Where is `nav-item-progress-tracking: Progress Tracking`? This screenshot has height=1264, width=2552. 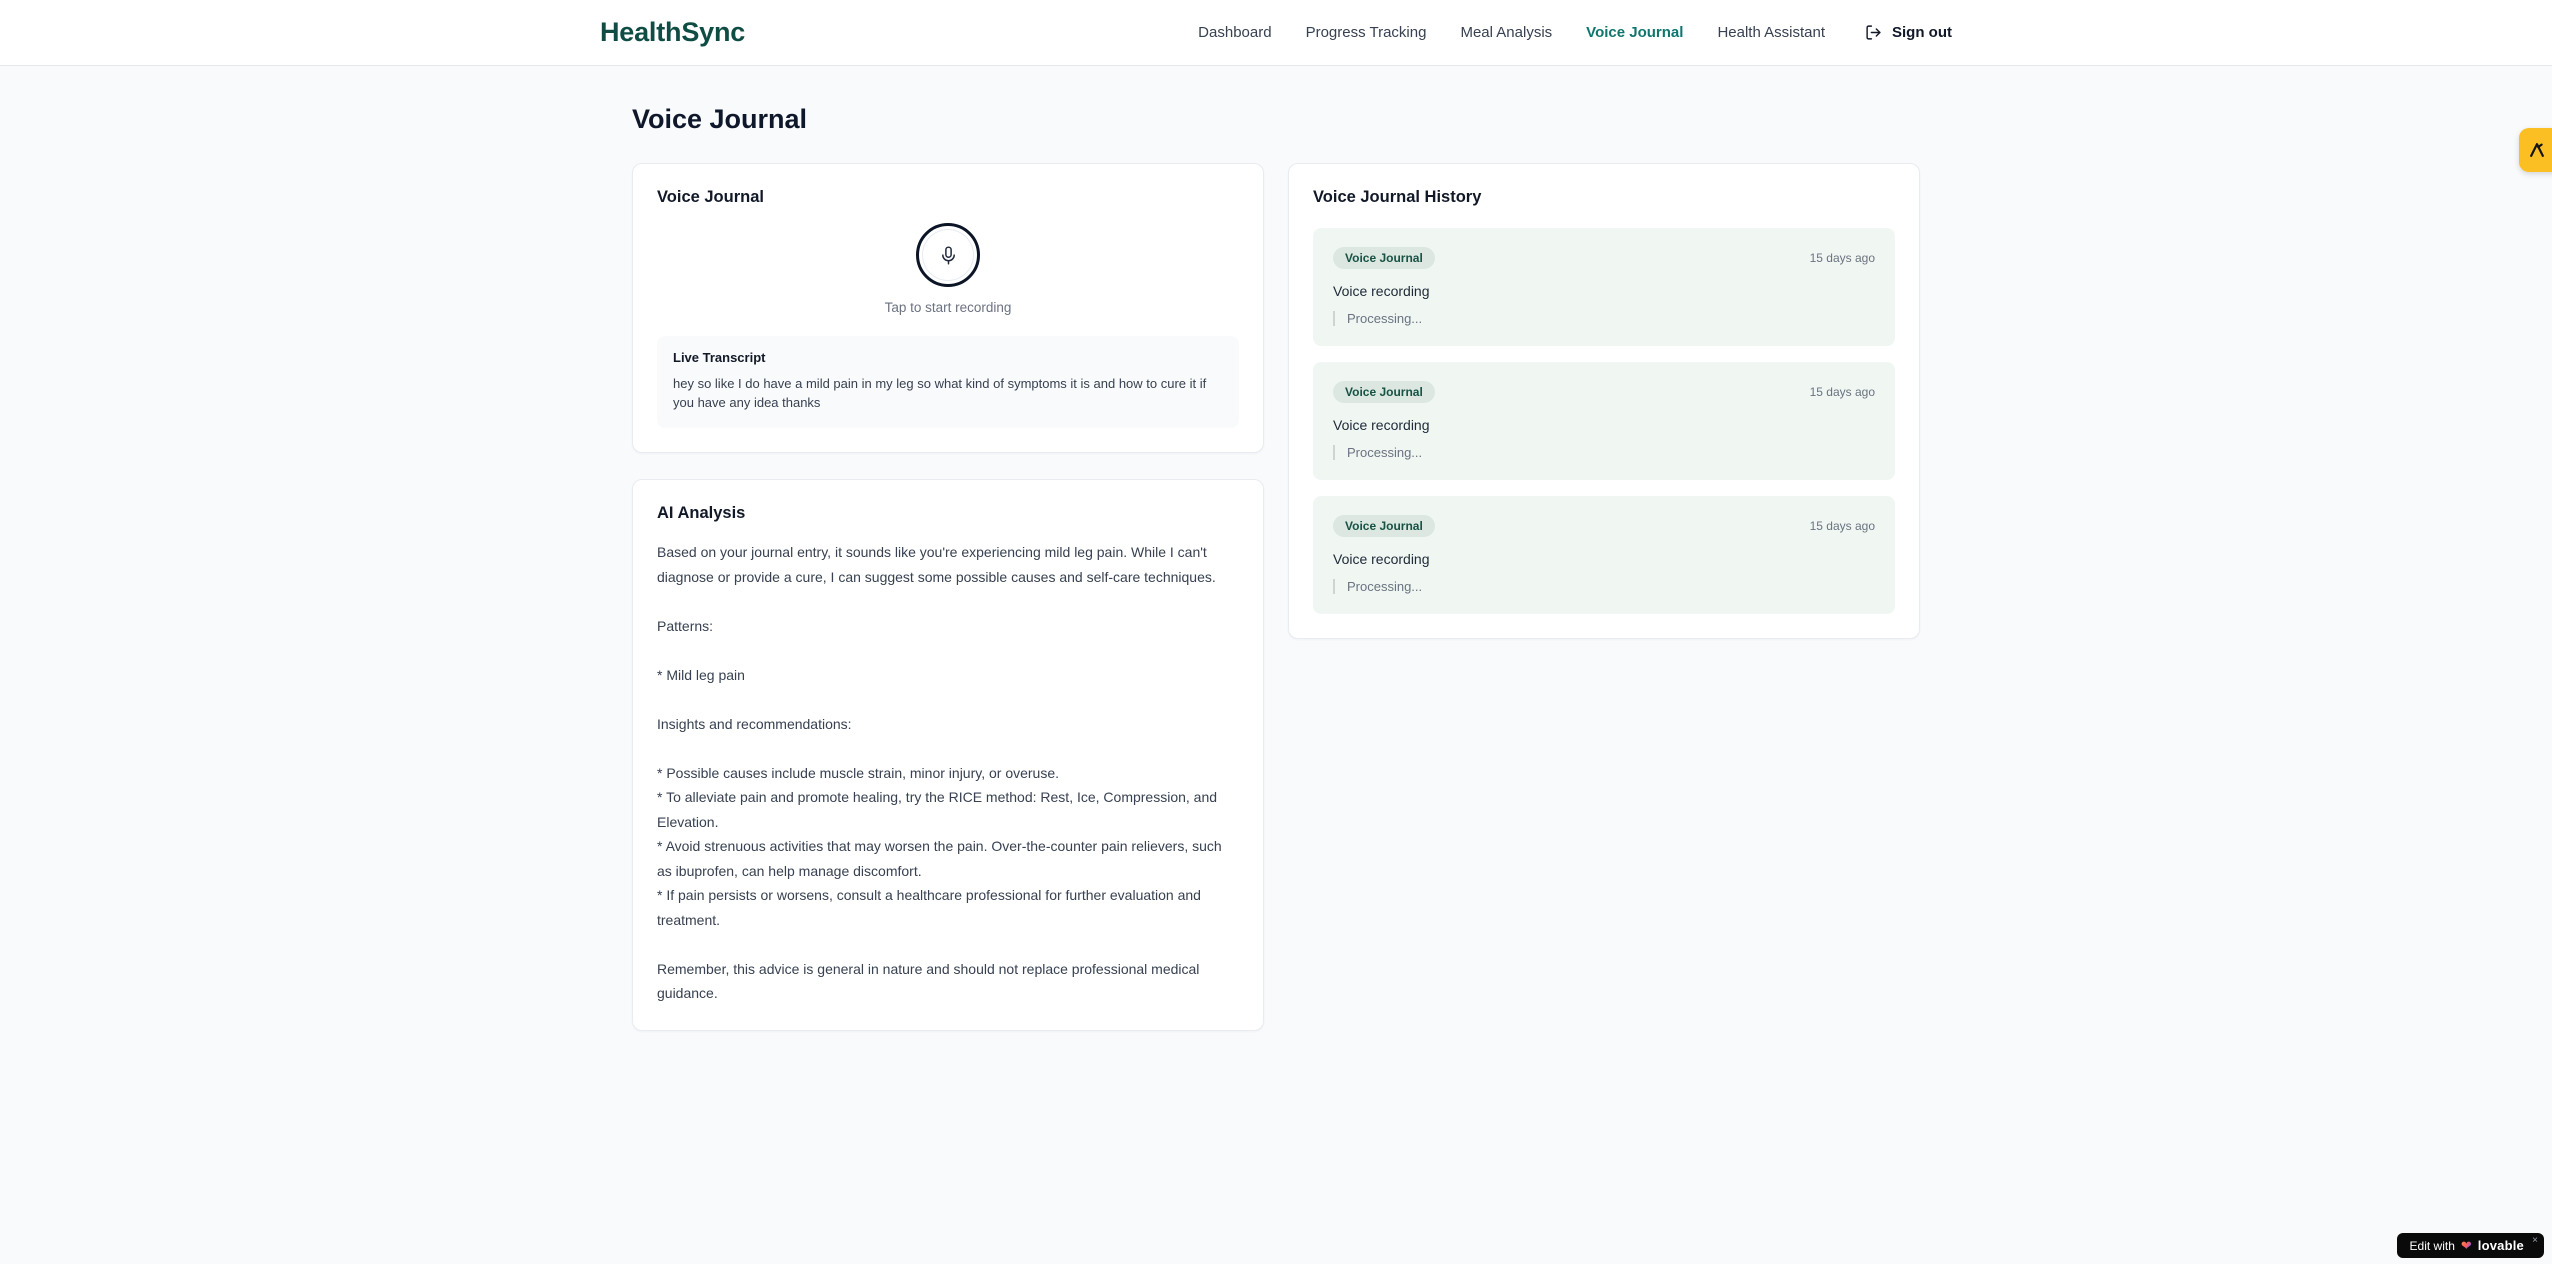 nav-item-progress-tracking: Progress Tracking is located at coordinates (1366, 32).